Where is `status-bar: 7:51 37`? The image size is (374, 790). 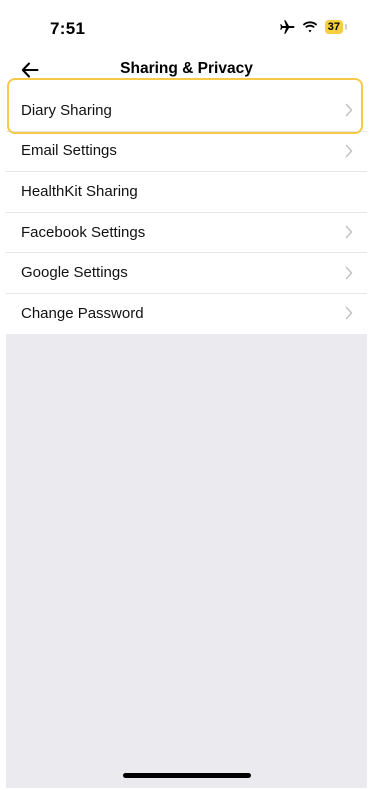
status-bar: 7:51 37 is located at coordinates (186, 26).